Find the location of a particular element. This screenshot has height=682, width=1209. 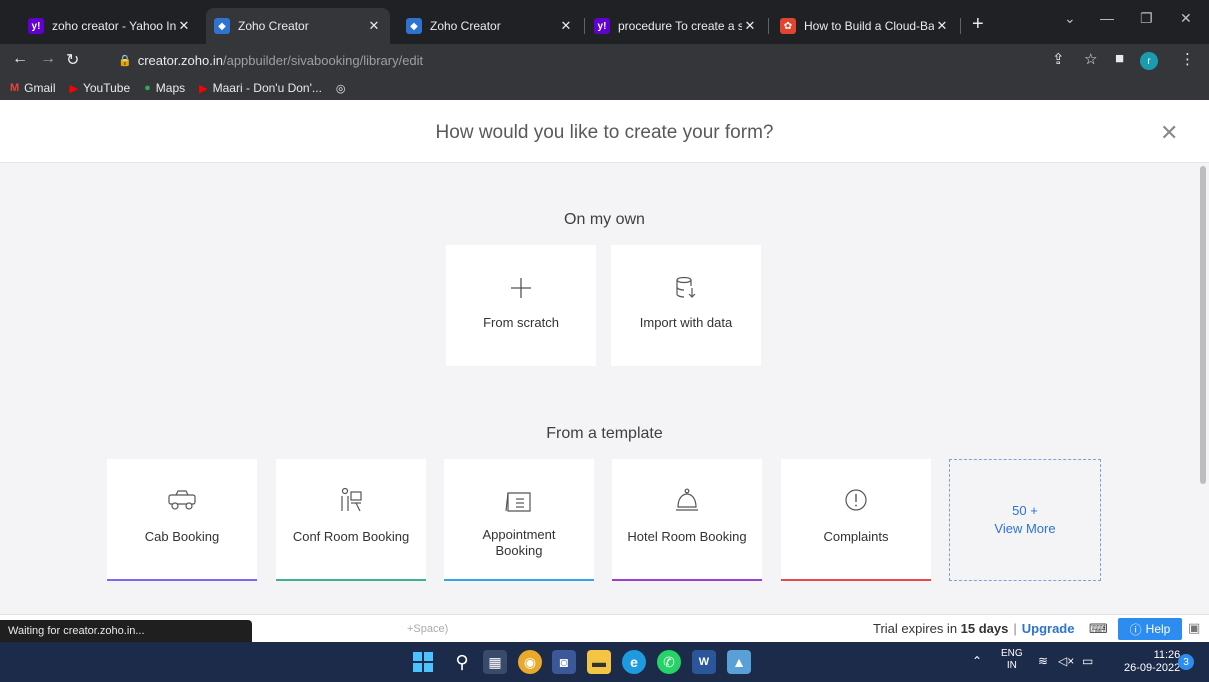

meeting-room-icon is located at coordinates (351, 499).